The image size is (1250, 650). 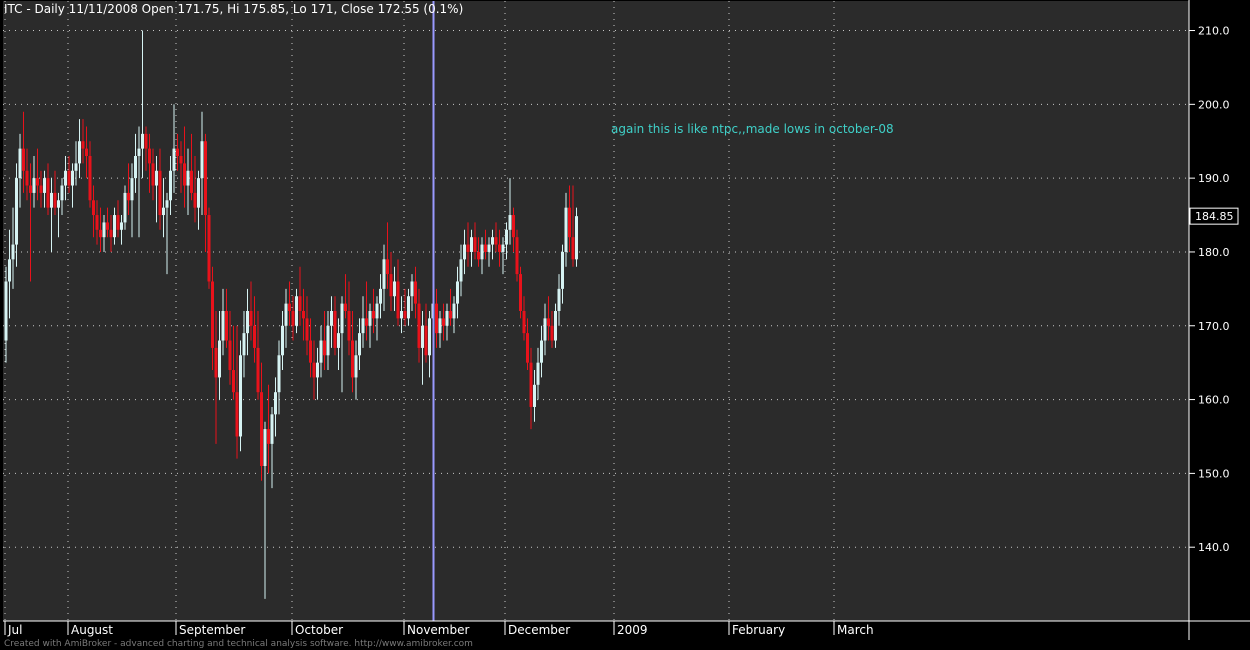 I want to click on x-tick-label: October, so click(x=319, y=630).